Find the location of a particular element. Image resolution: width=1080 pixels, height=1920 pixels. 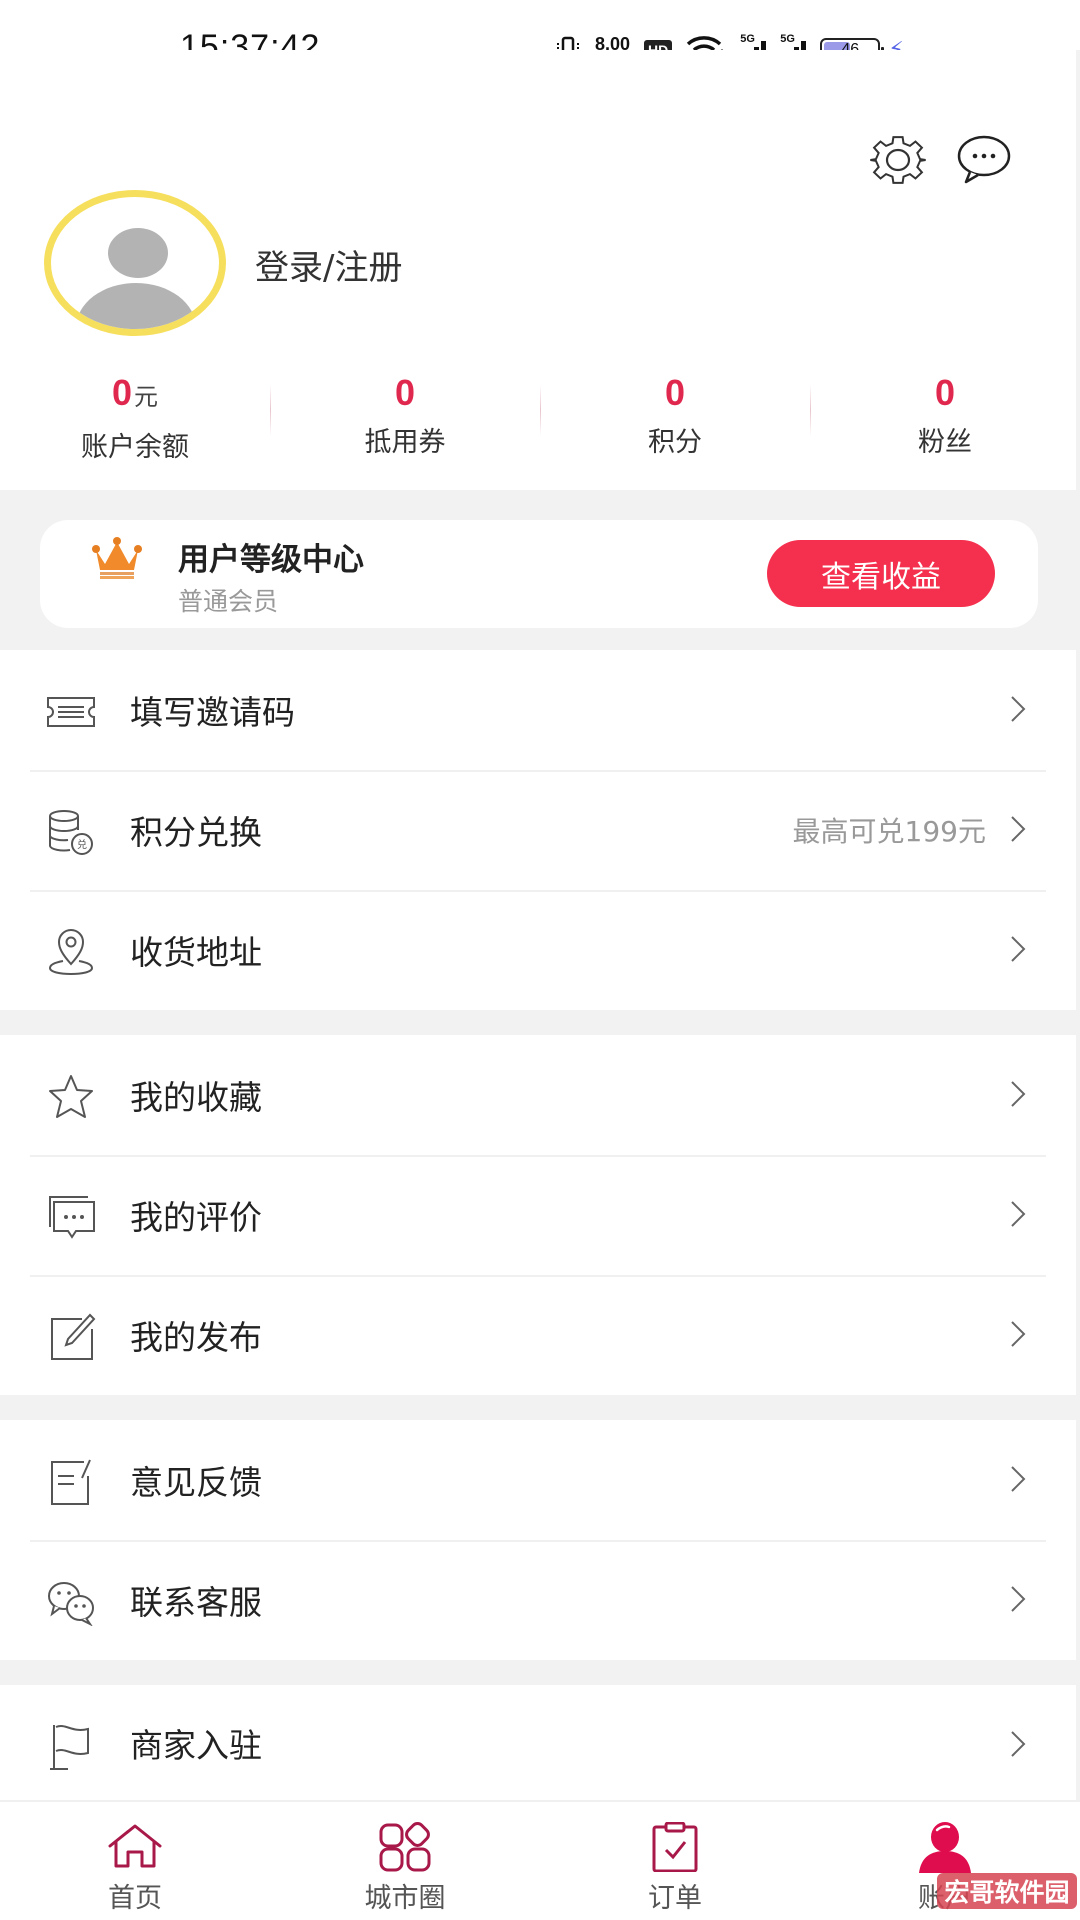

member-level: 普通会员 is located at coordinates (228, 601).